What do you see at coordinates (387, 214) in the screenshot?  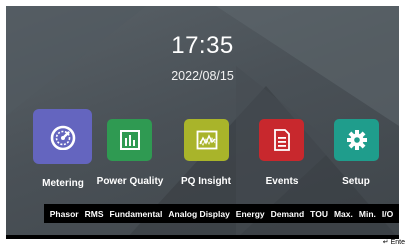 I see `submenu-item-io: I/O` at bounding box center [387, 214].